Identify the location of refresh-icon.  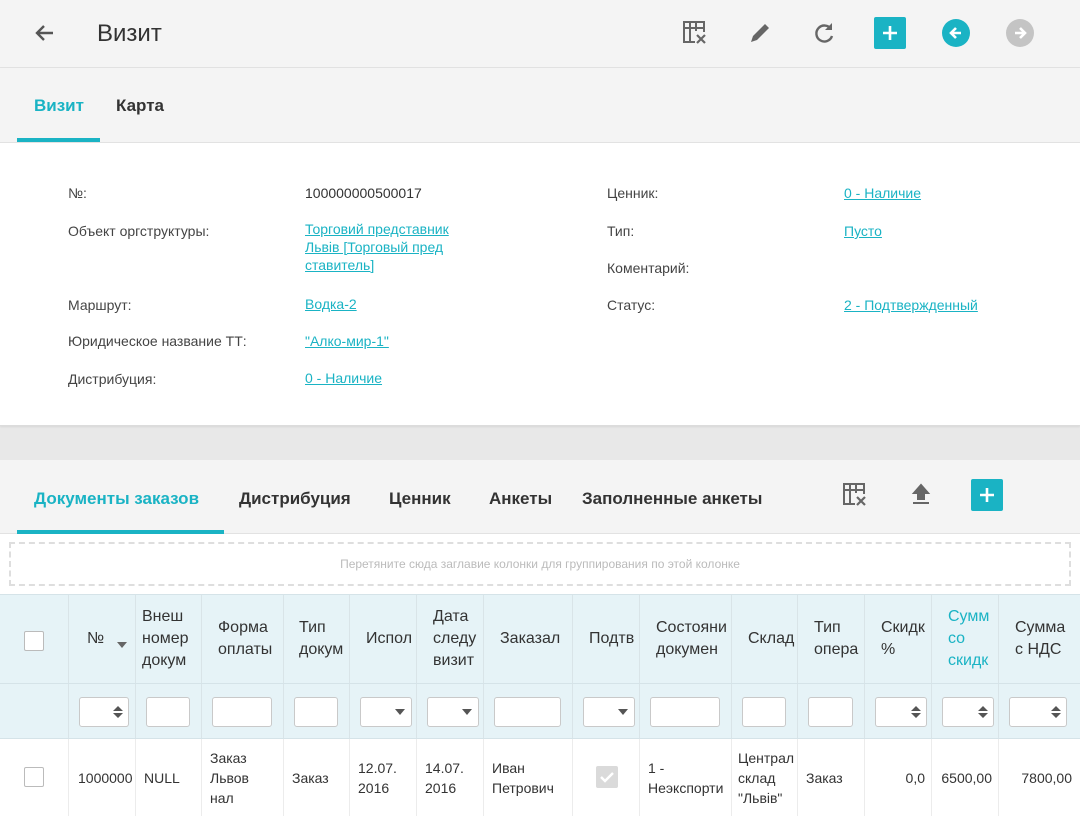
(824, 33).